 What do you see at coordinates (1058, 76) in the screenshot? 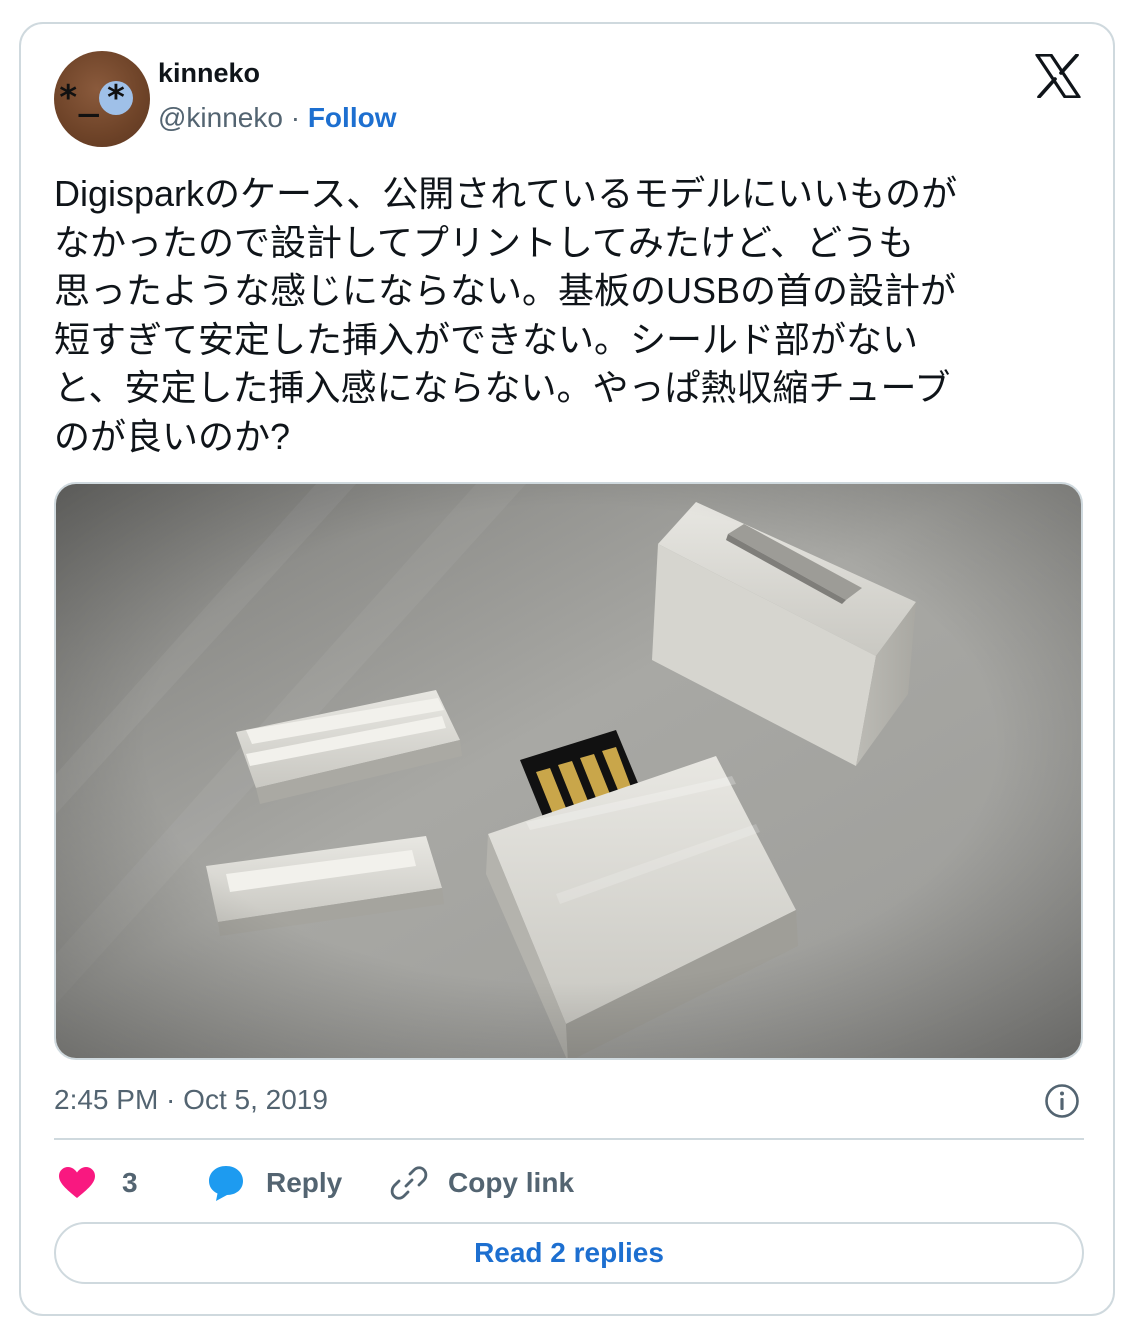
I see `x-logo-icon` at bounding box center [1058, 76].